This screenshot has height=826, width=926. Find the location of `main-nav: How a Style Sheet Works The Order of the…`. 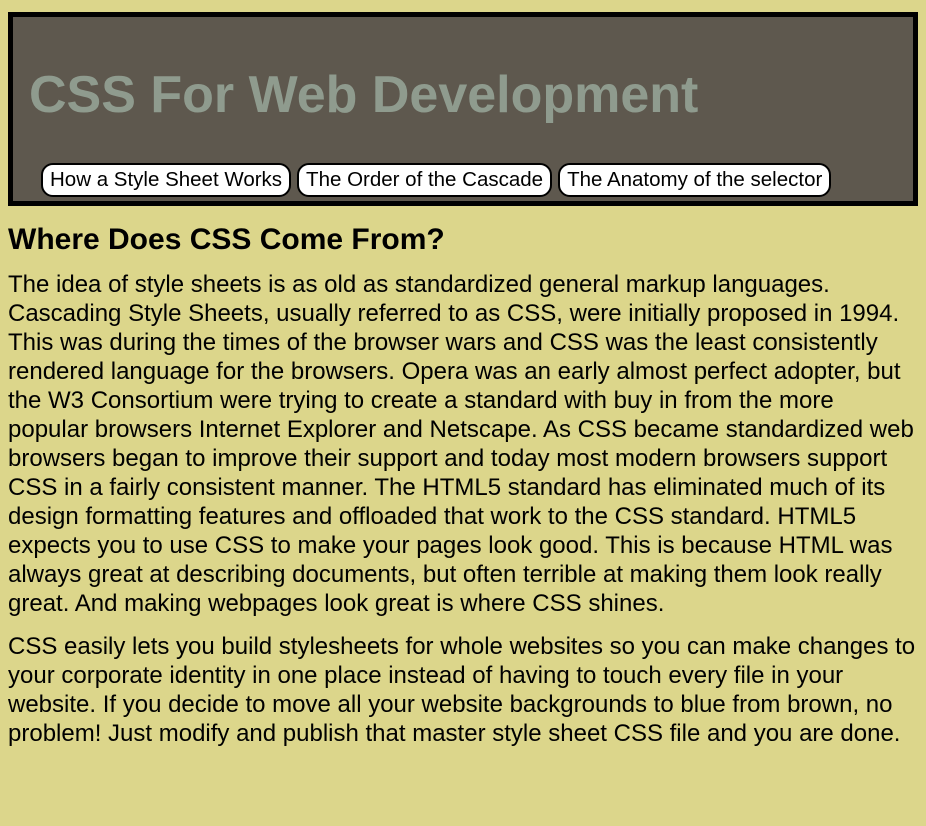

main-nav: How a Style Sheet Works The Order of the… is located at coordinates (436, 180).